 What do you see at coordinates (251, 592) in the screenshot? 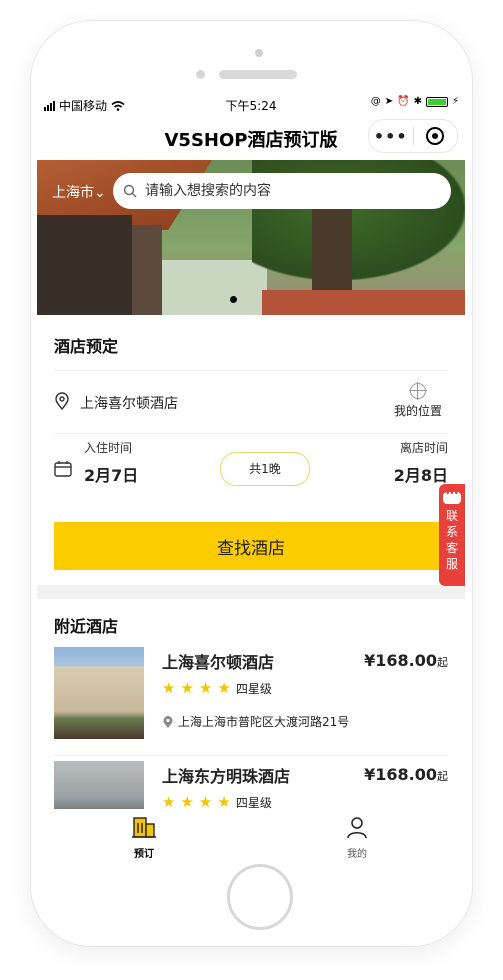
I see `section-divider` at bounding box center [251, 592].